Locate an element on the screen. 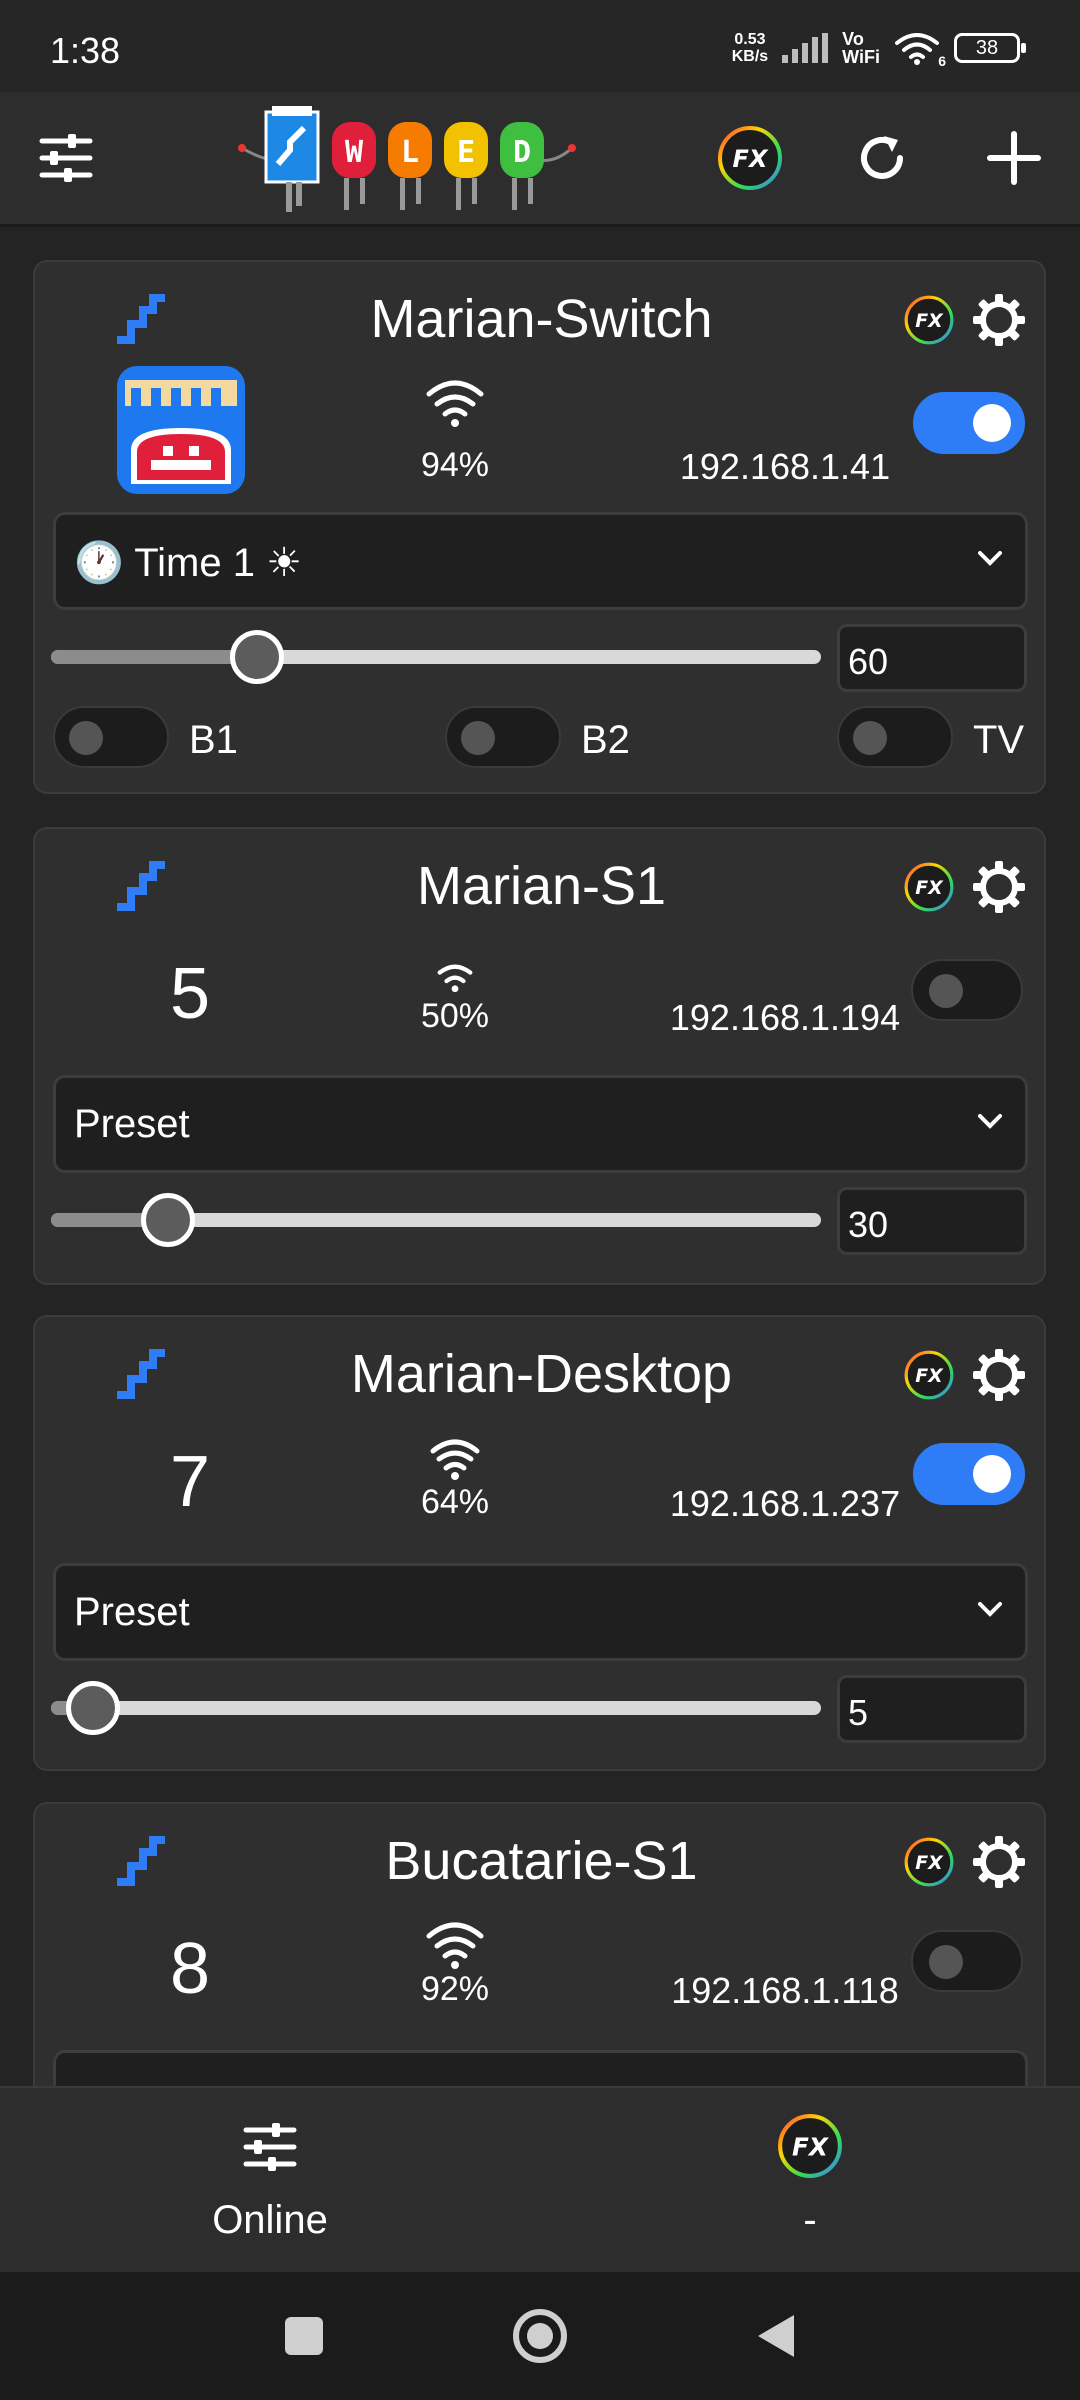 The width and height of the screenshot is (1080, 2400). switch-toggle-tv is located at coordinates (895, 737).